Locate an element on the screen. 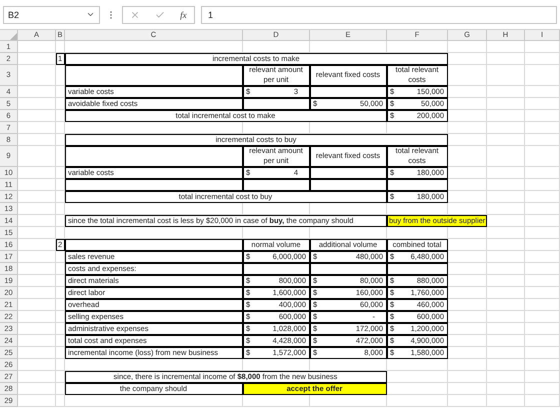  name-box: B2 is located at coordinates (51, 15).